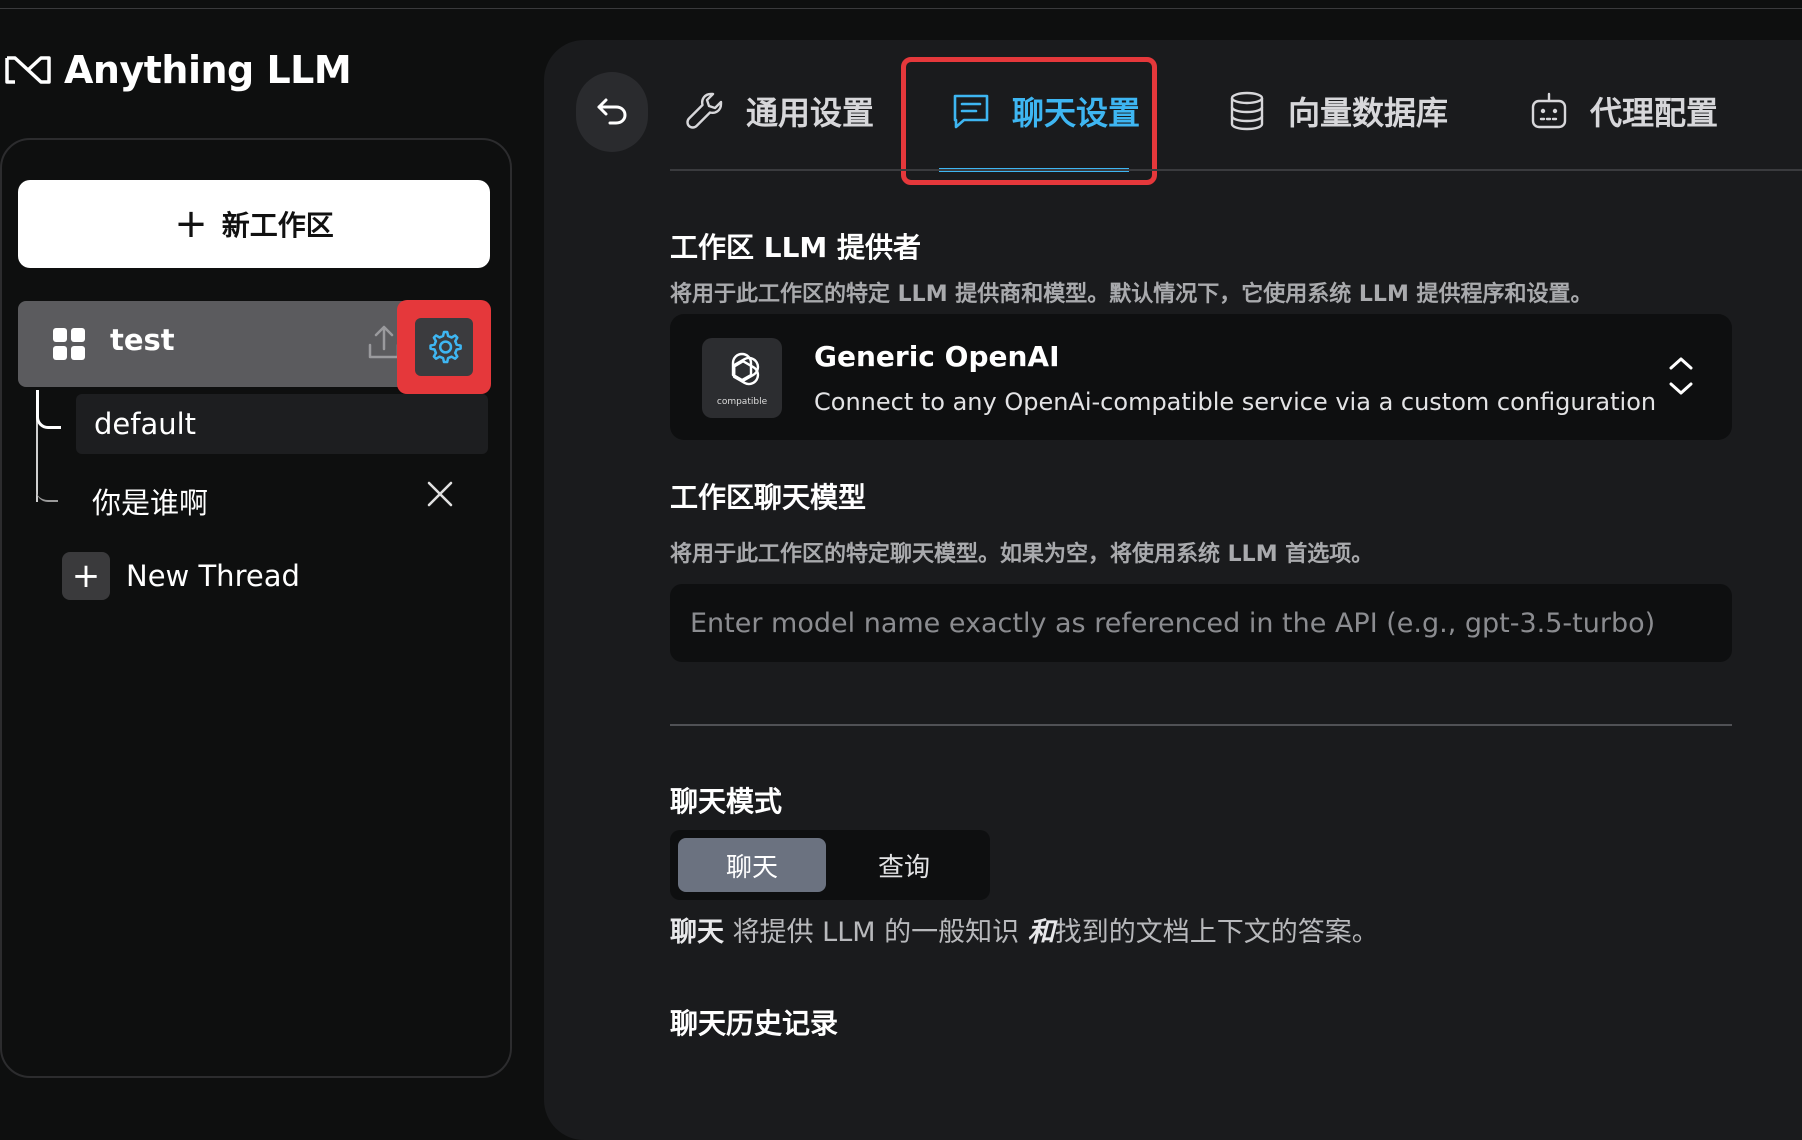  Describe the element at coordinates (1247, 111) in the screenshot. I see `database-icon` at that location.